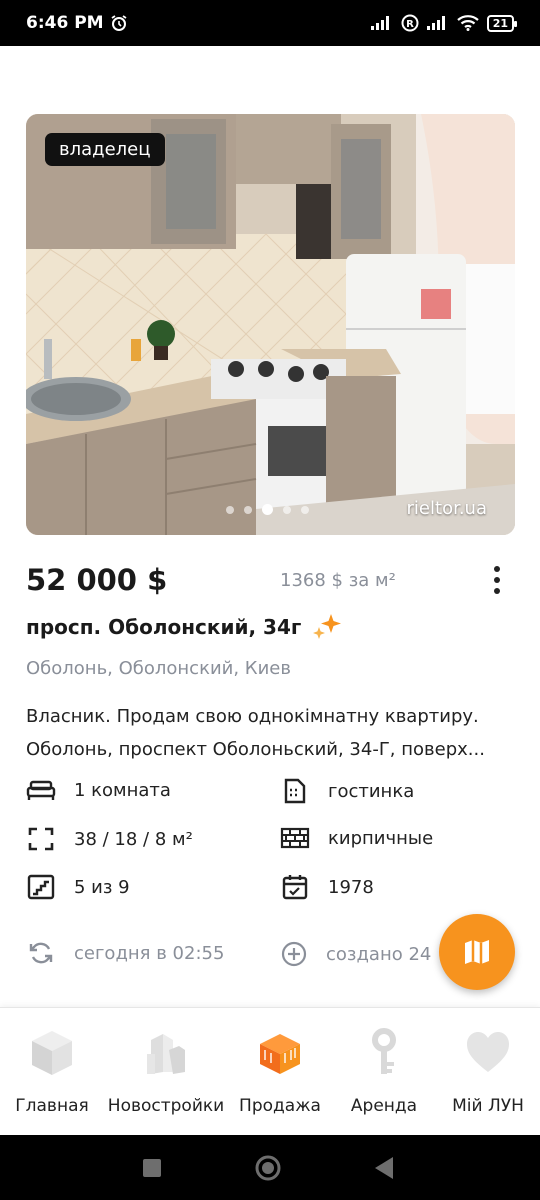 The height and width of the screenshot is (1200, 540). I want to click on feature-area: 38 / 18 / 8 м², so click(109, 839).